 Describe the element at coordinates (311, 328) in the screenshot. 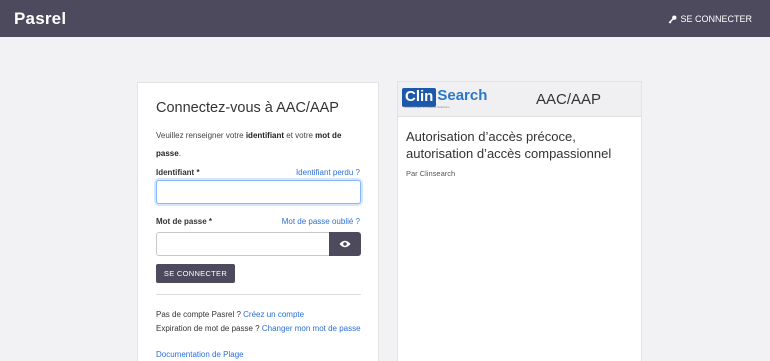

I see `change-password-link: Changer mon mot de passe` at that location.